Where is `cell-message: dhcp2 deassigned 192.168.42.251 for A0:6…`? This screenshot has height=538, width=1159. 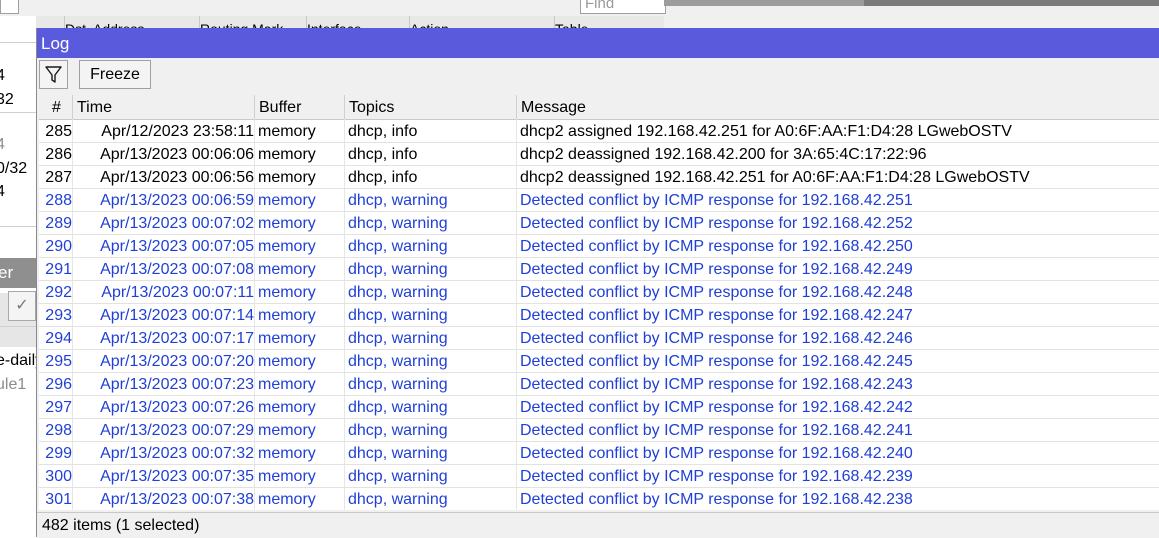 cell-message: dhcp2 deassigned 192.168.42.251 for A0:6… is located at coordinates (775, 177).